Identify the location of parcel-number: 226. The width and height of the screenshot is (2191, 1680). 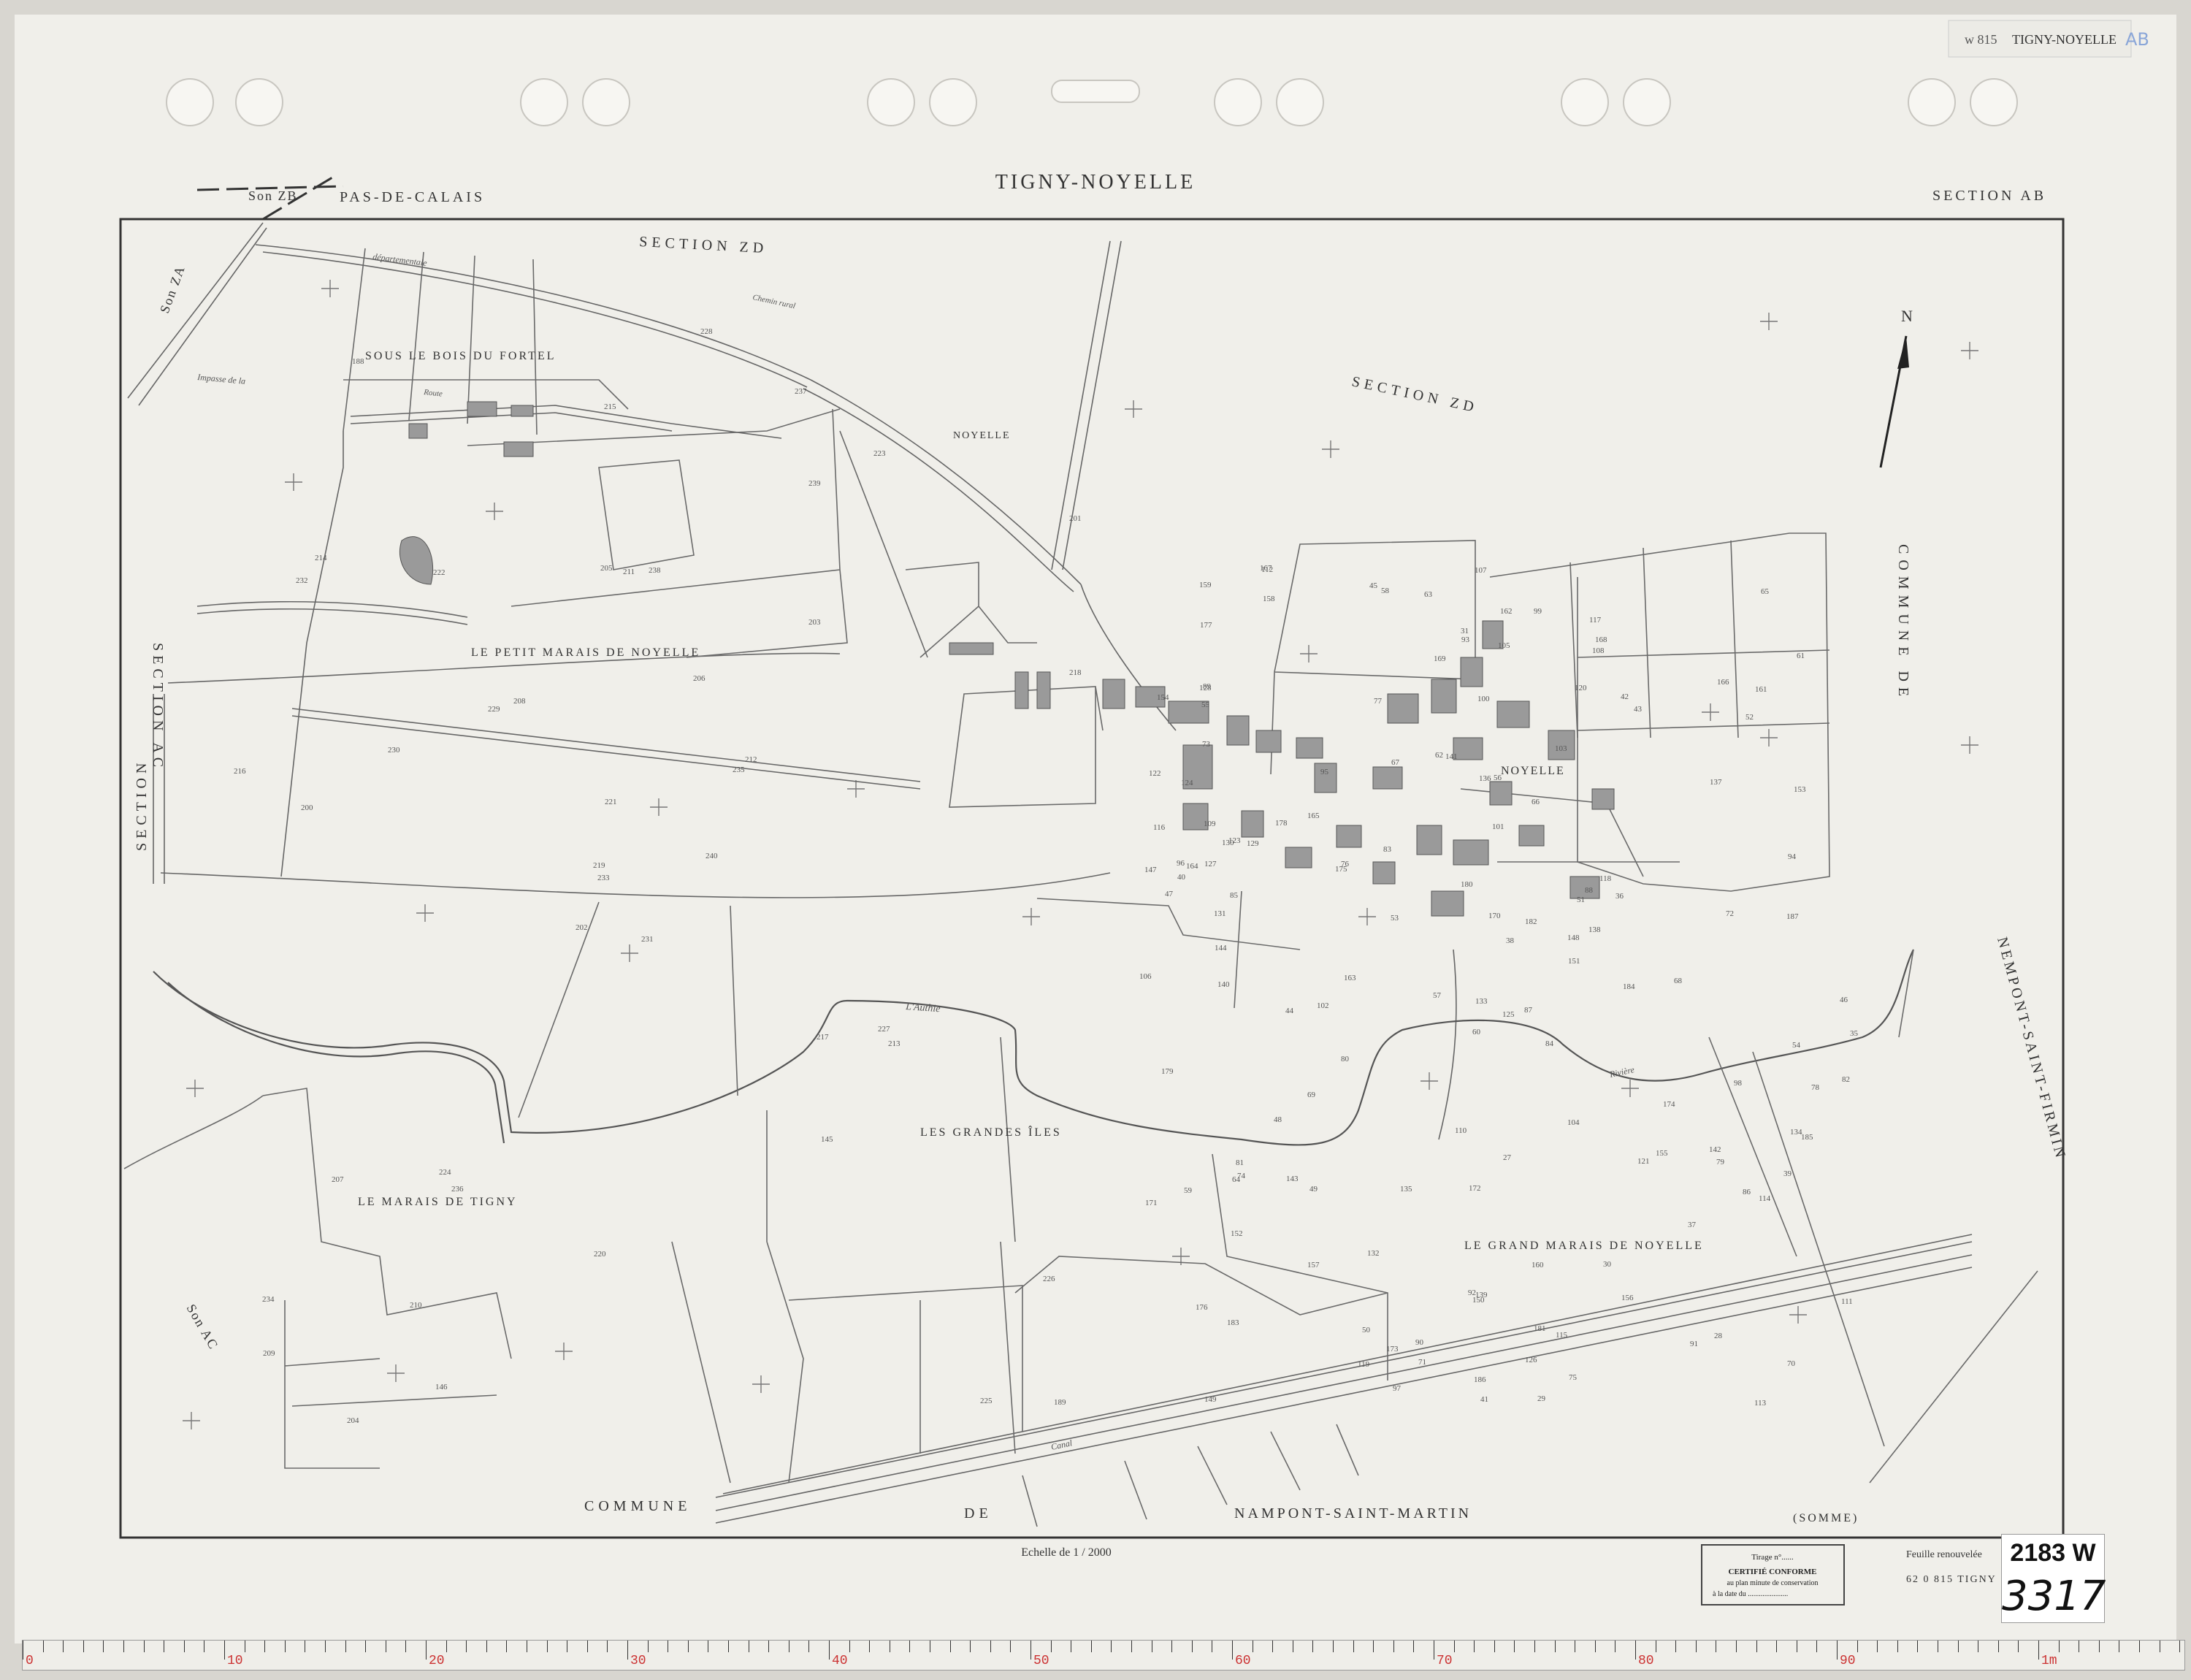
(1049, 1279).